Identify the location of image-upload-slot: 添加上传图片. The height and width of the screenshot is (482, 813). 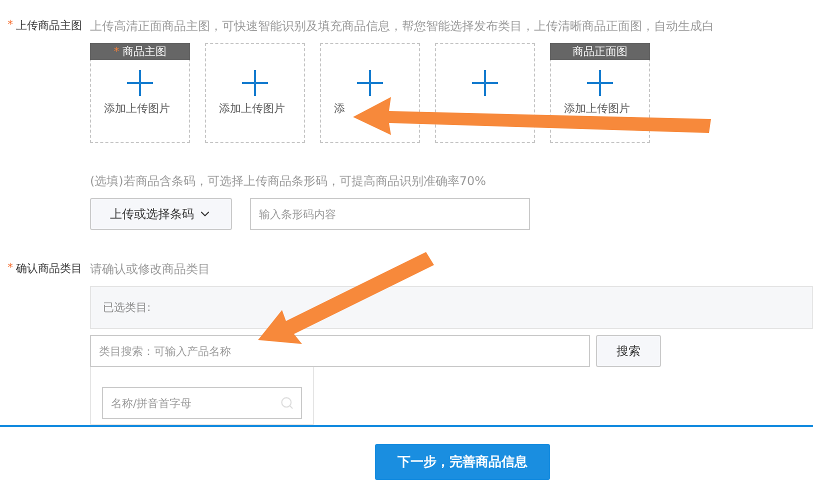
(255, 93).